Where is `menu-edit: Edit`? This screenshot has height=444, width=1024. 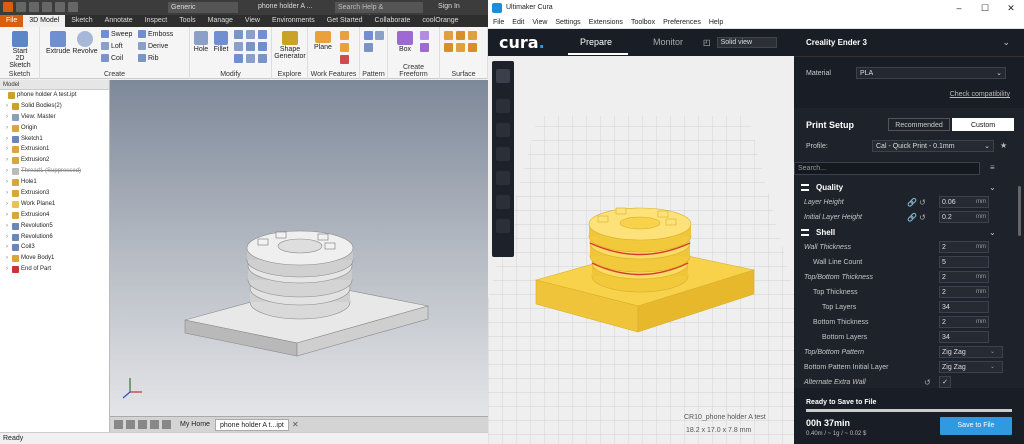
menu-edit: Edit is located at coordinates (518, 22).